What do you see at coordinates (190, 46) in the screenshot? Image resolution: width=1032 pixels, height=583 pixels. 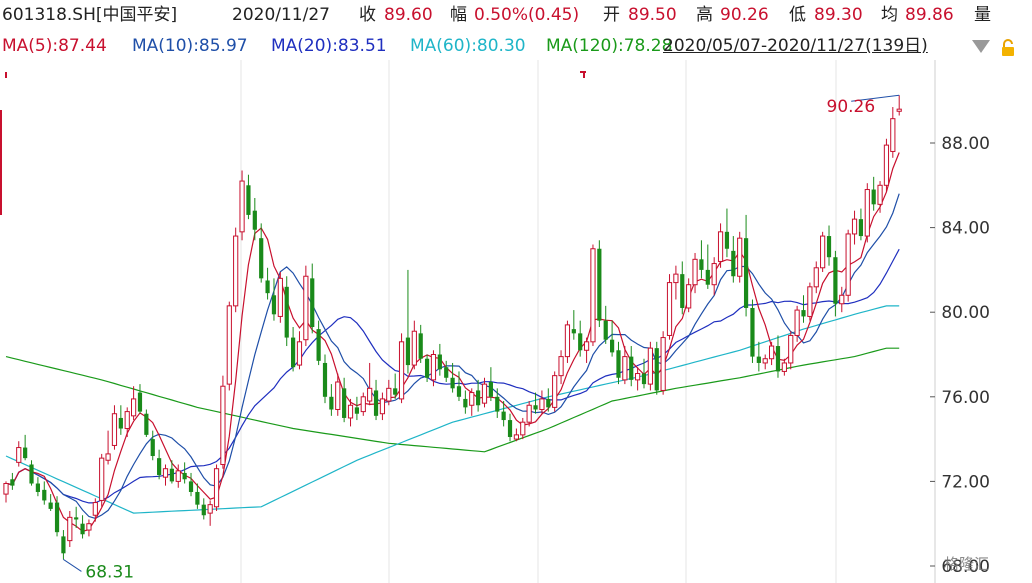 I see `ma10-legend: MA(10):85.97` at bounding box center [190, 46].